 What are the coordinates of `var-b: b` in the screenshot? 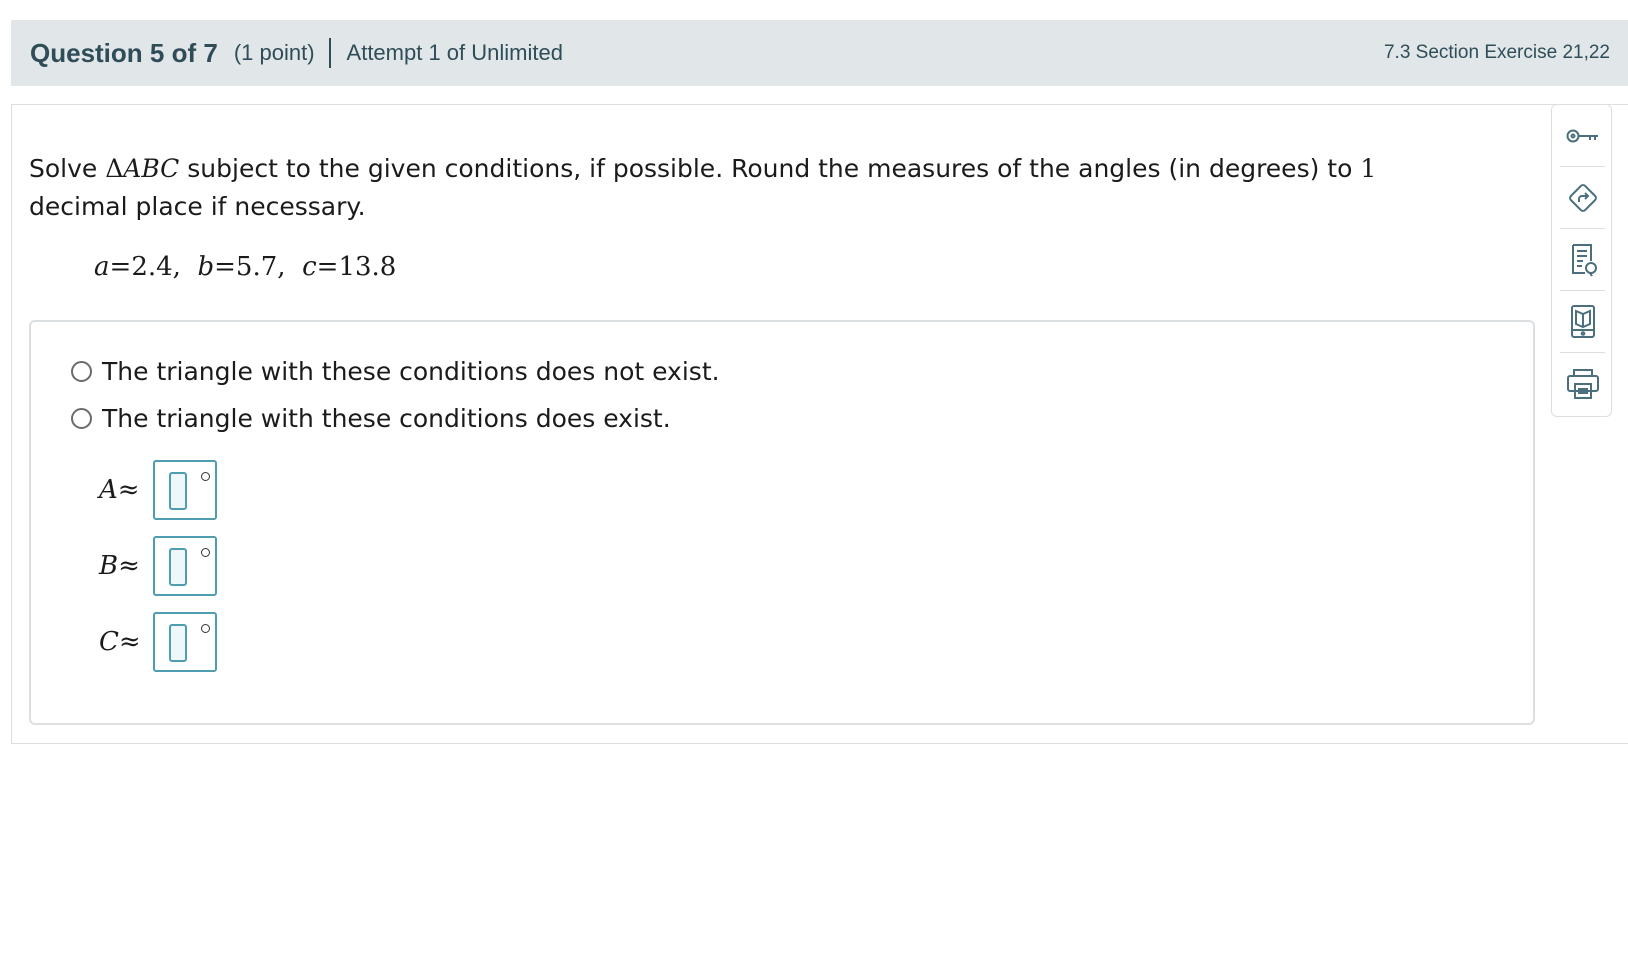 It's located at (206, 267).